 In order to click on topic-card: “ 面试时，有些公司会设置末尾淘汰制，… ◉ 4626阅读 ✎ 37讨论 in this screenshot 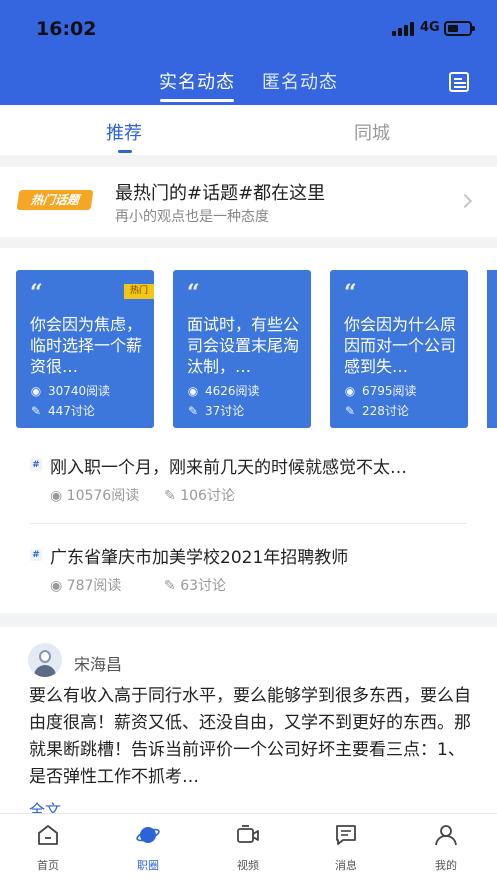, I will do `click(242, 349)`.